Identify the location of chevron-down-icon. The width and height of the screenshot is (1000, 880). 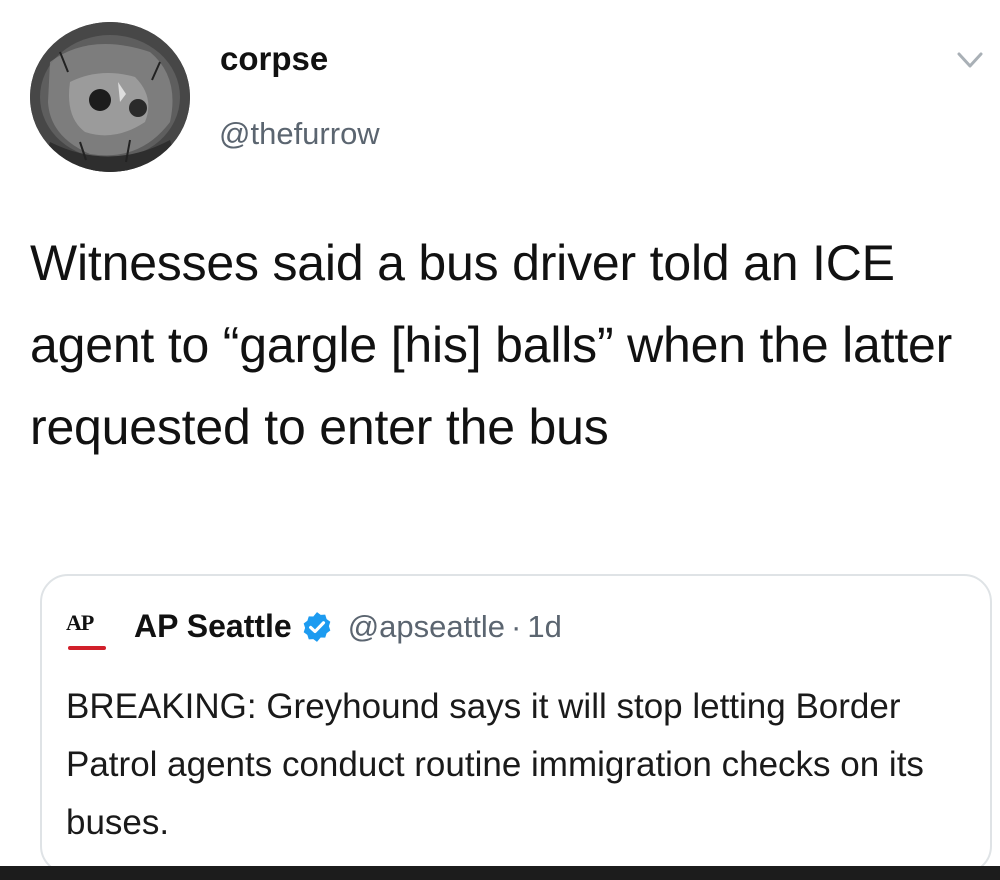
(970, 60).